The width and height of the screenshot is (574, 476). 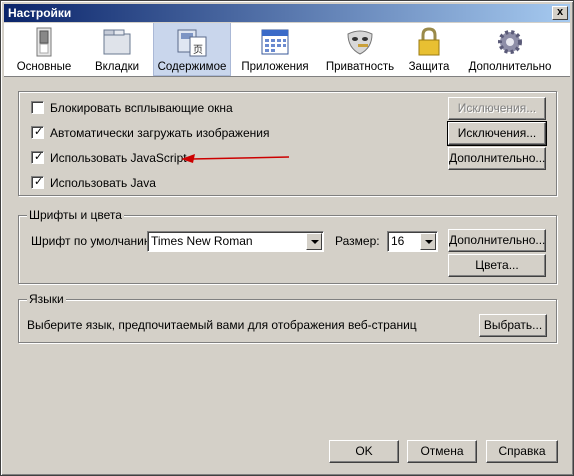 What do you see at coordinates (40, 13) in the screenshot?
I see `window-title: Настройки` at bounding box center [40, 13].